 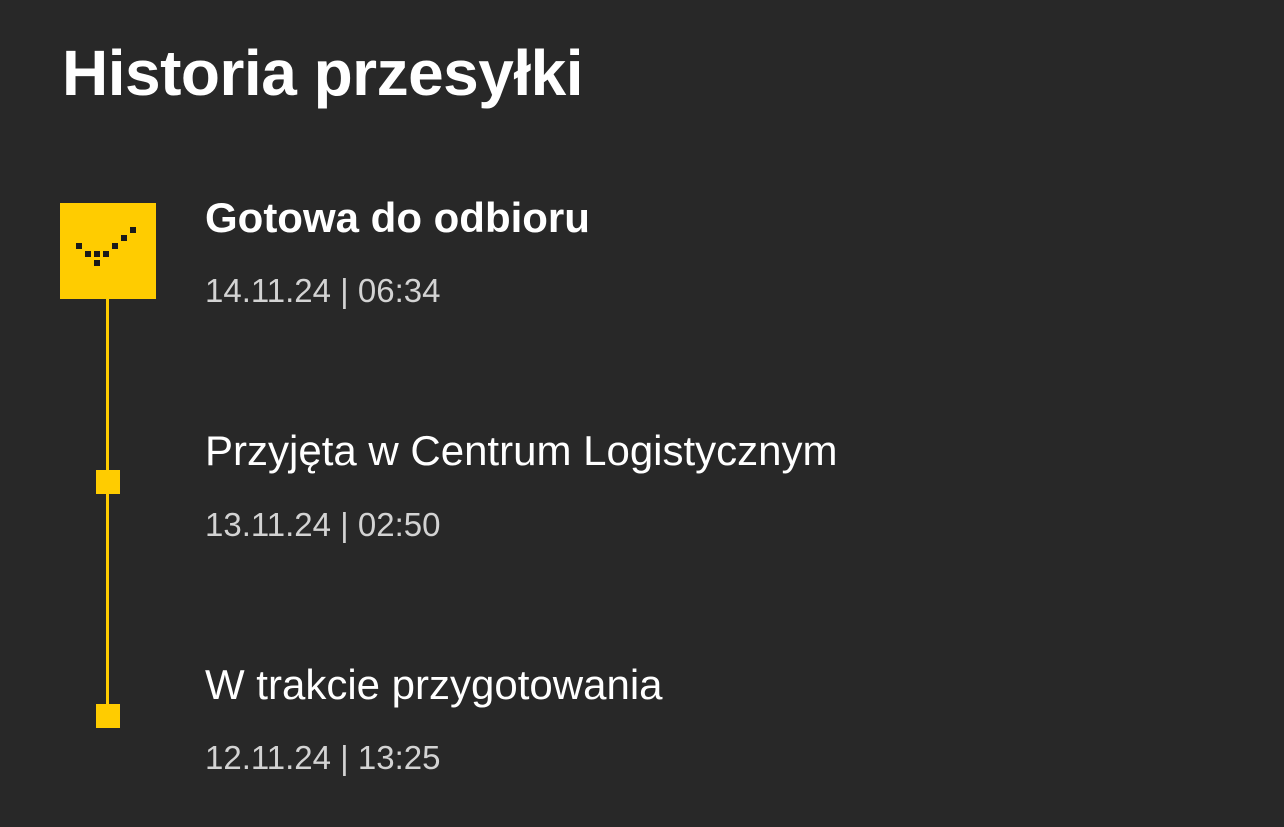 What do you see at coordinates (107, 508) in the screenshot?
I see `timeline-line` at bounding box center [107, 508].